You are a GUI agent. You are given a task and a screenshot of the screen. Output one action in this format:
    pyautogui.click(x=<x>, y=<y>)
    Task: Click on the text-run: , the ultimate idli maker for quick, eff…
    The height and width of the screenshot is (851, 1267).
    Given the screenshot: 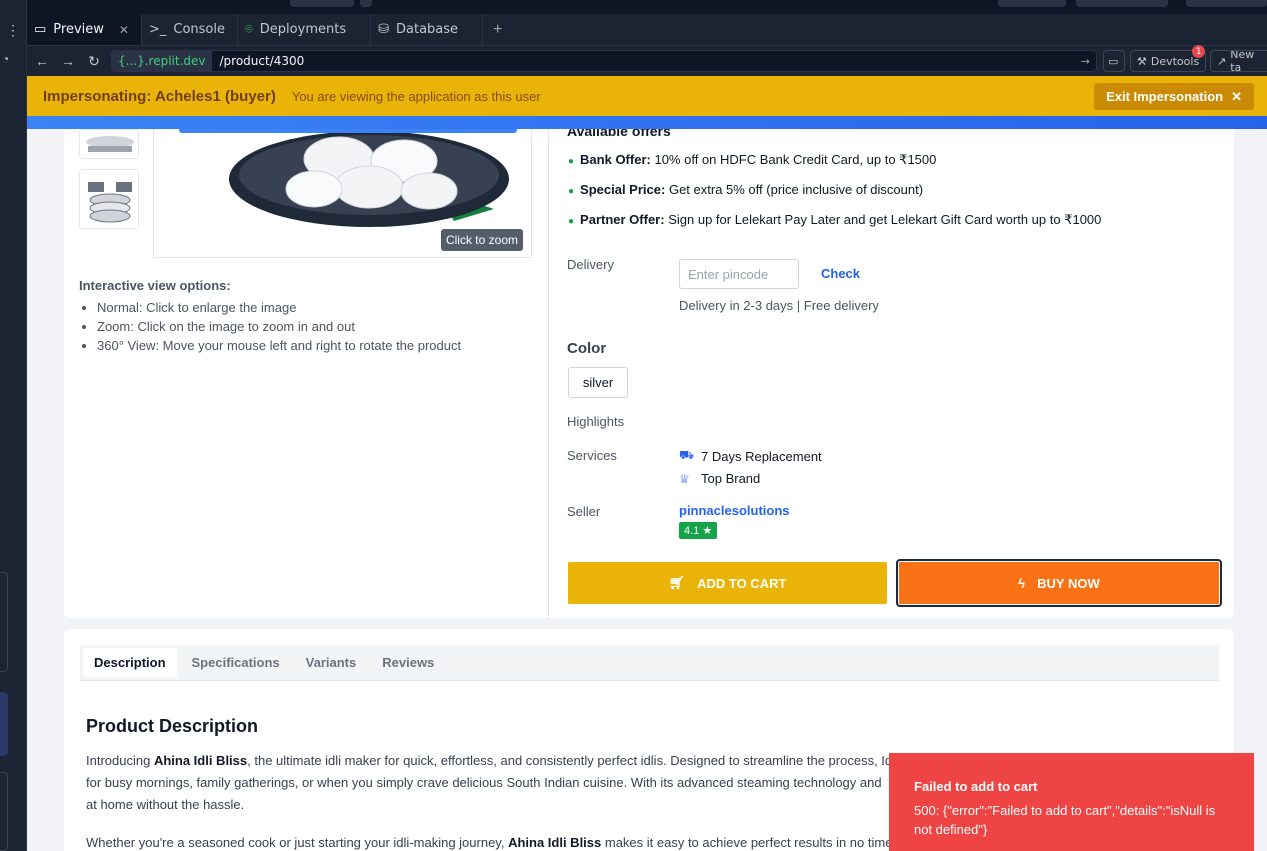 What is the action you would take?
    pyautogui.click(x=570, y=760)
    